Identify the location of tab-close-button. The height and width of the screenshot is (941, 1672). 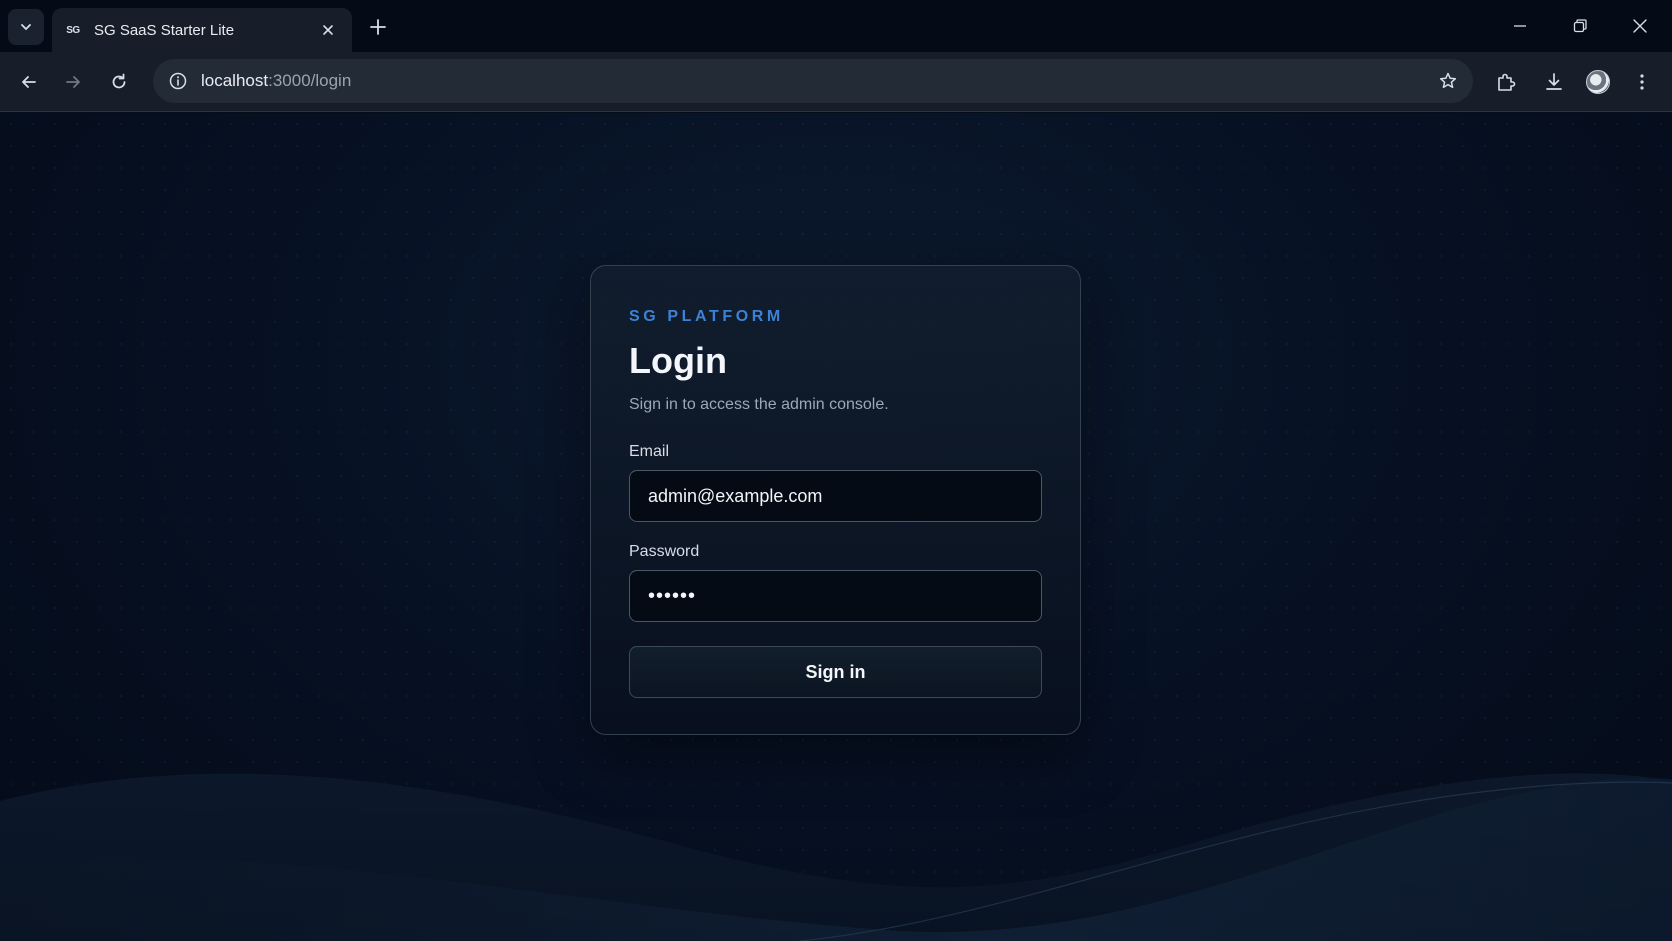
(328, 30).